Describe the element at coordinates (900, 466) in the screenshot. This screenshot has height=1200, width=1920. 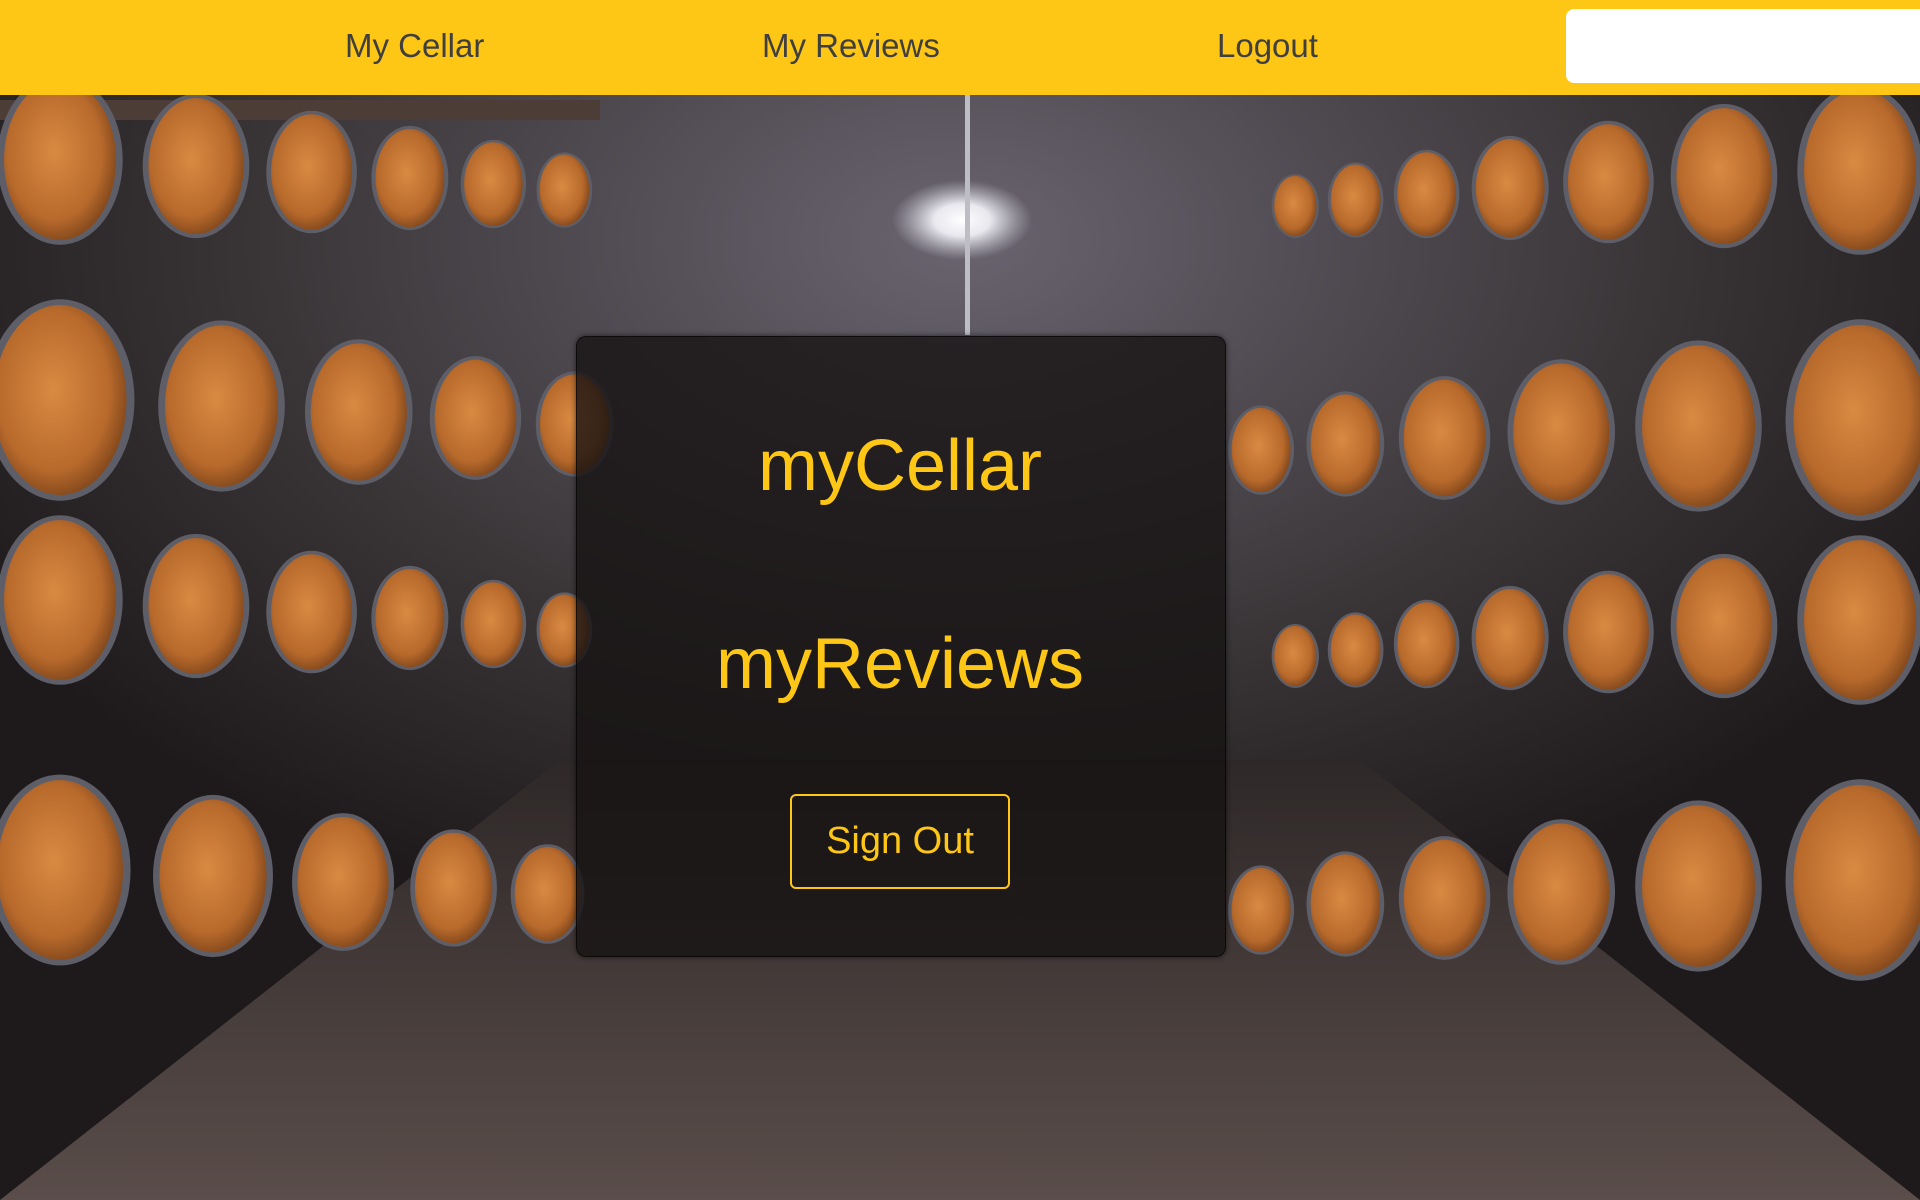
I see `mycellar-title-link: myCellar` at that location.